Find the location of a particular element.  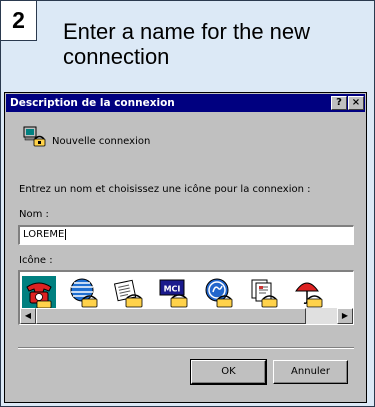

icon-row: MCI is located at coordinates (174, 293).